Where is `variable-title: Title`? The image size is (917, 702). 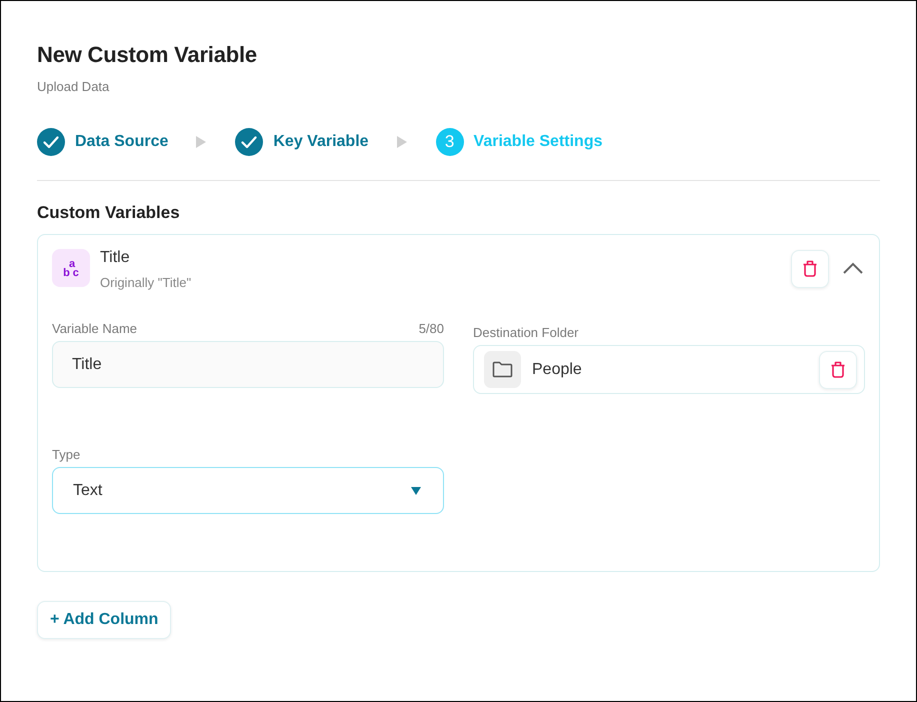 variable-title: Title is located at coordinates (115, 258).